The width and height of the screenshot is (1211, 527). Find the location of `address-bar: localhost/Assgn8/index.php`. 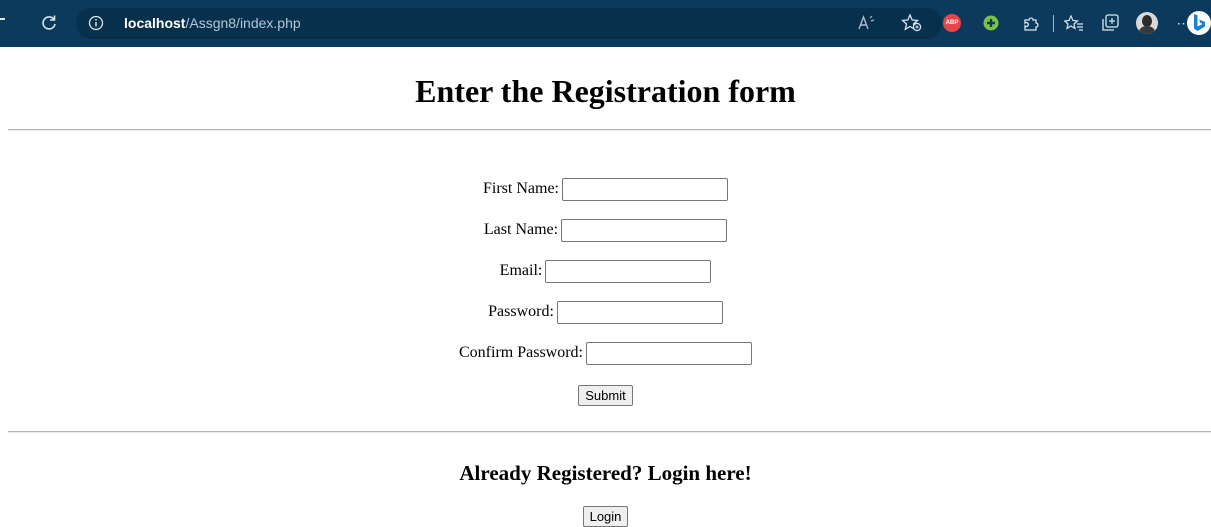

address-bar: localhost/Assgn8/index.php is located at coordinates (509, 23).